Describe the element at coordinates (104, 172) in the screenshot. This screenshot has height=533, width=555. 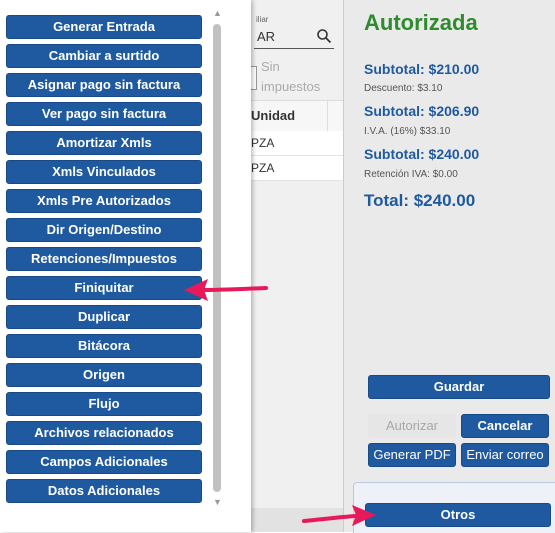
I see `menu-item-xmls-vinculados: Xmls Vinculados` at that location.